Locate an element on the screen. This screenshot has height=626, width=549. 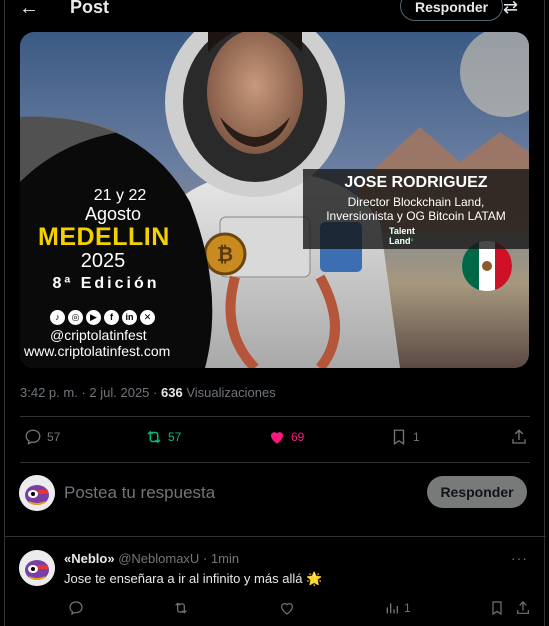
reply-submit-button: Responder is located at coordinates (477, 492).